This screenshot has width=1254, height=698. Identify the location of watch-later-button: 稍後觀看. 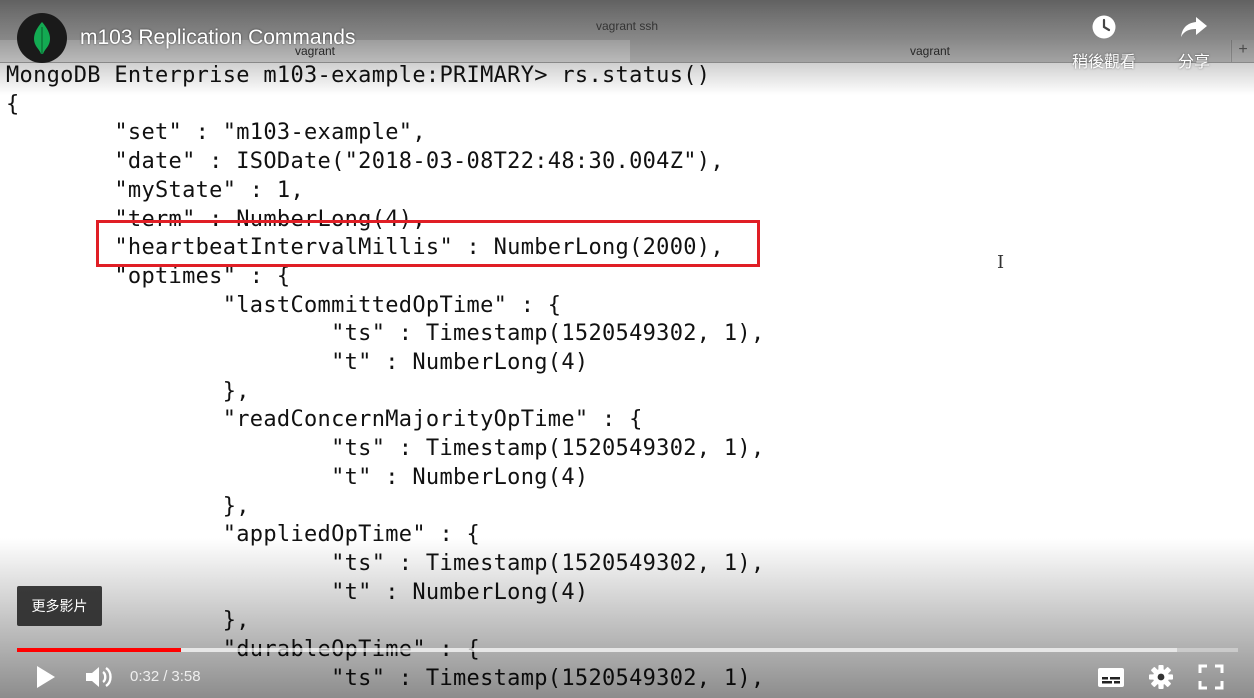
(1104, 43).